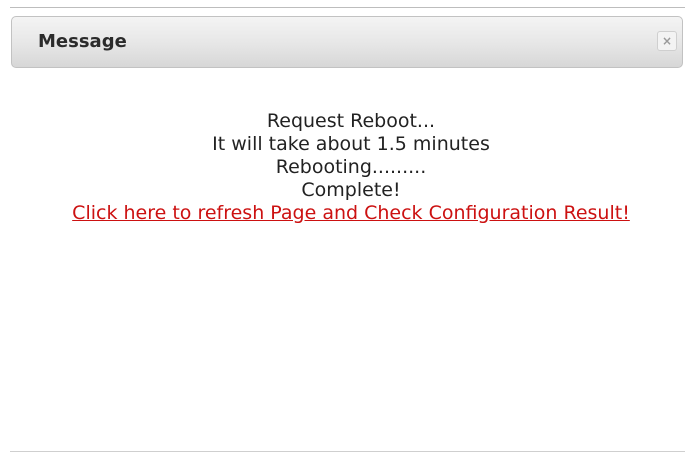 The width and height of the screenshot is (685, 468). I want to click on status-line-complete: Complete!, so click(351, 190).